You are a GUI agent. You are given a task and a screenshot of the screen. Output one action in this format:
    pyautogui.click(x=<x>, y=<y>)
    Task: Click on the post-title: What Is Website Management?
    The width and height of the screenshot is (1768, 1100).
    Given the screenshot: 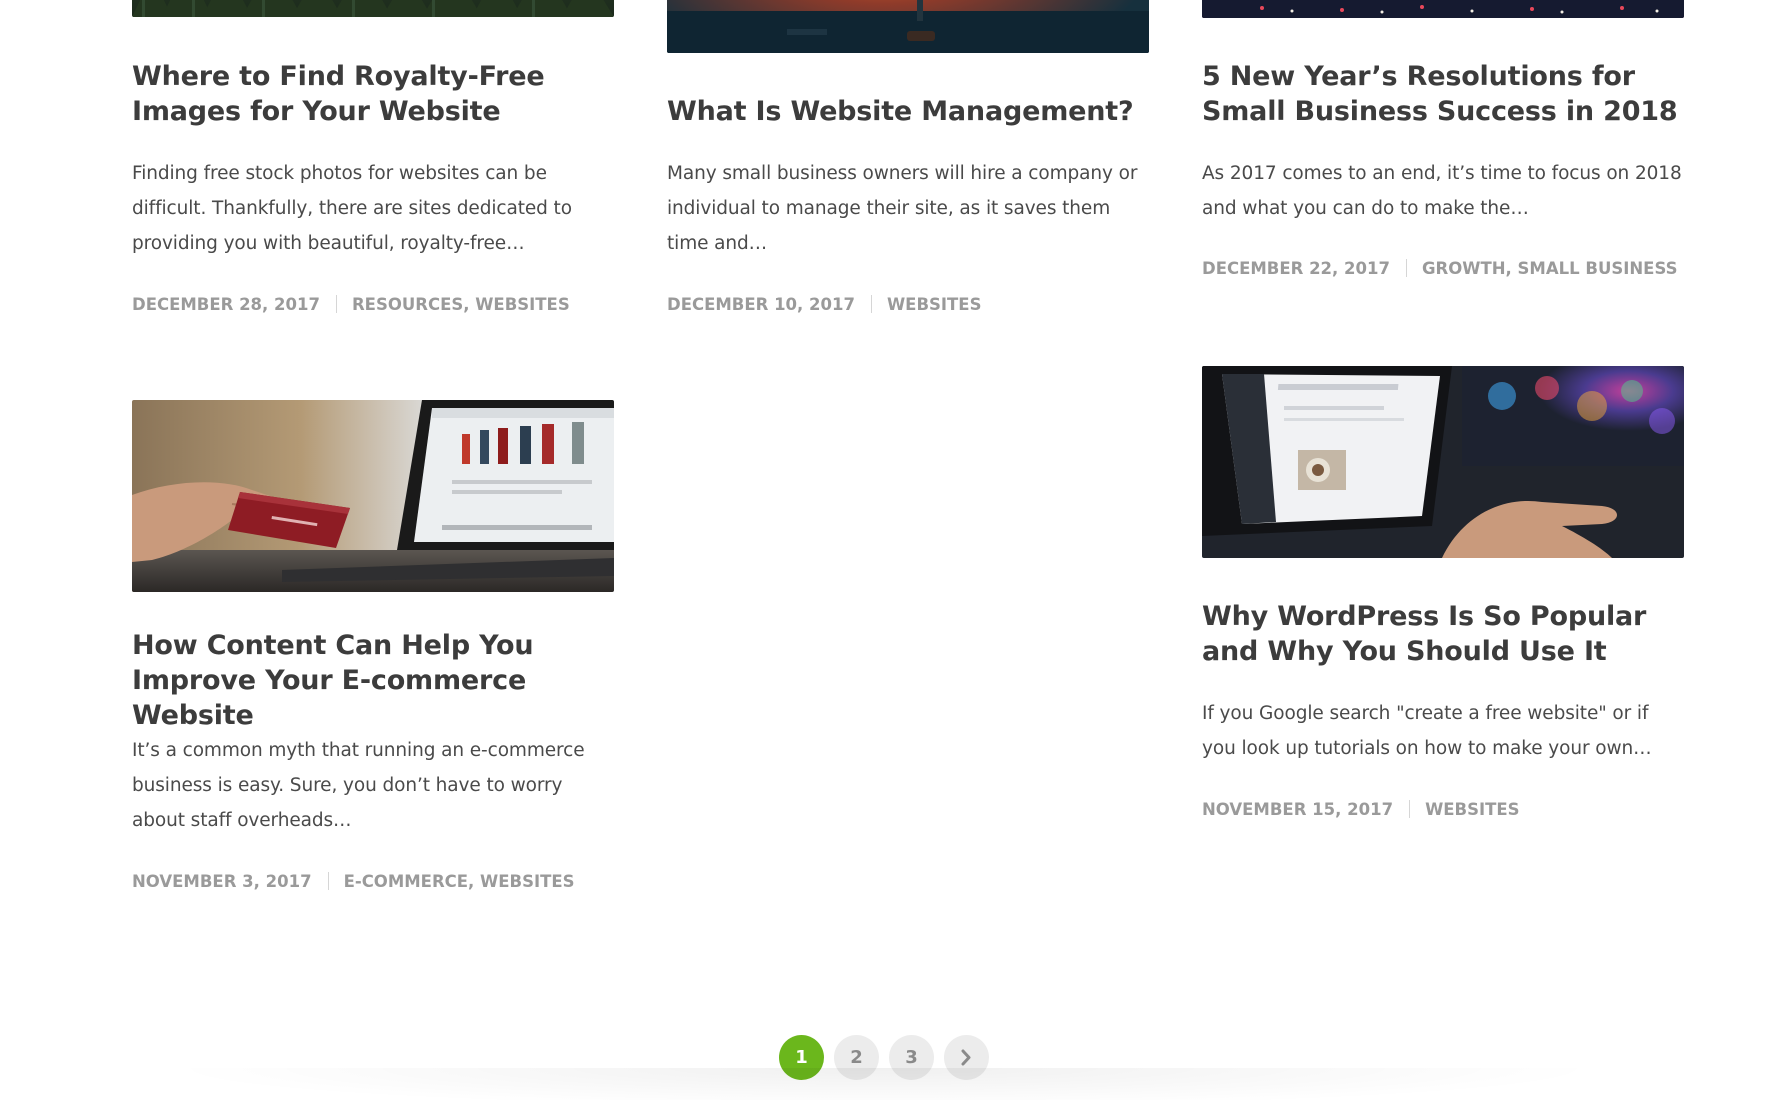 What is the action you would take?
    pyautogui.click(x=908, y=111)
    